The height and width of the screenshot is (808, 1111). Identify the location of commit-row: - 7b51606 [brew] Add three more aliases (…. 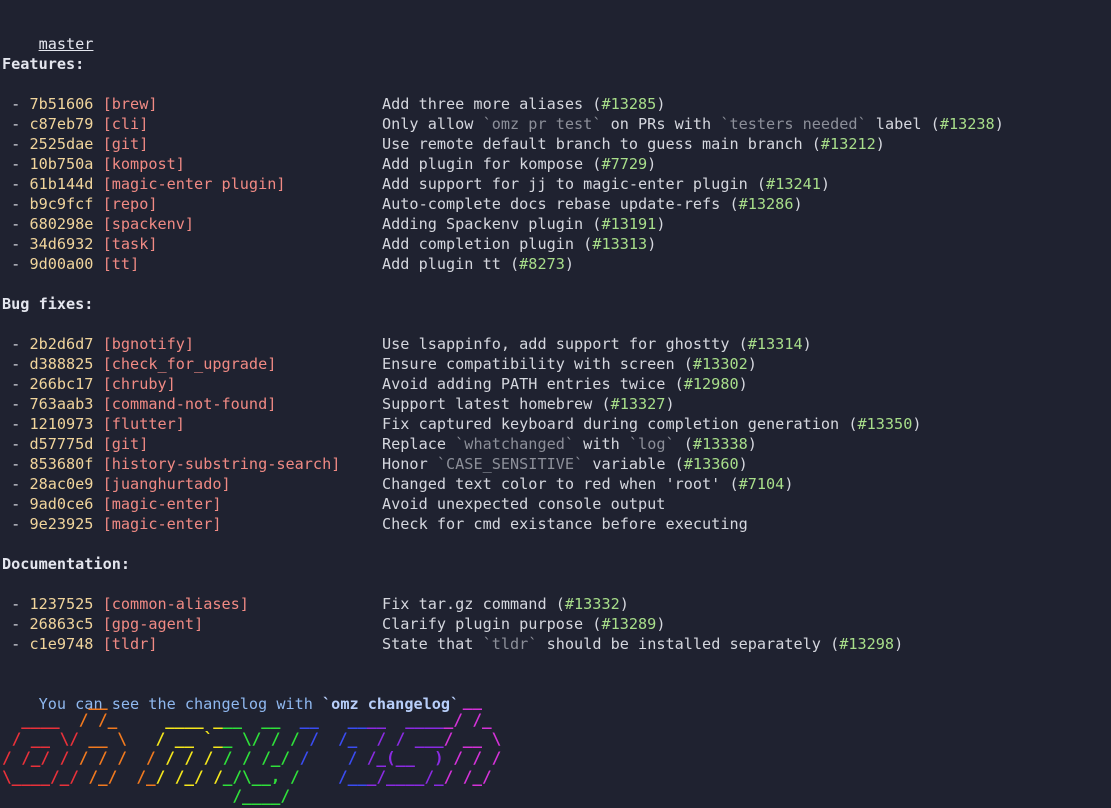
(556, 104).